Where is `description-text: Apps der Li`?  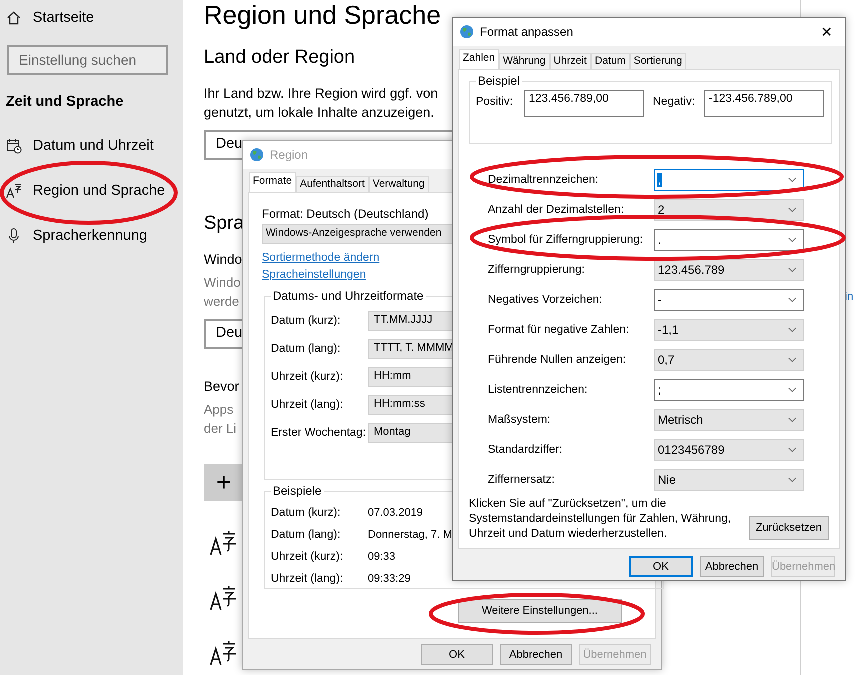 description-text: Apps der Li is located at coordinates (220, 419).